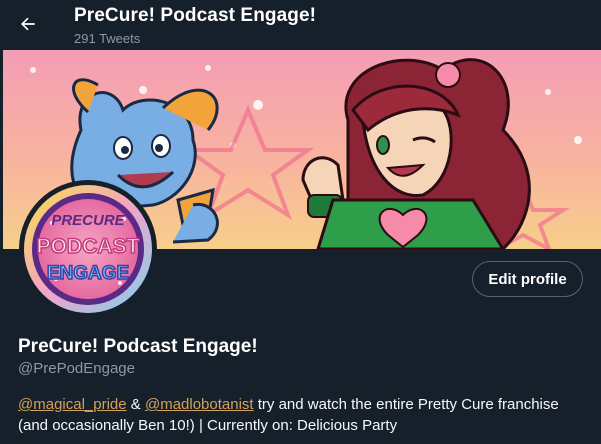  Describe the element at coordinates (88, 246) in the screenshot. I see `logo-text-podcast: PODCAST` at that location.